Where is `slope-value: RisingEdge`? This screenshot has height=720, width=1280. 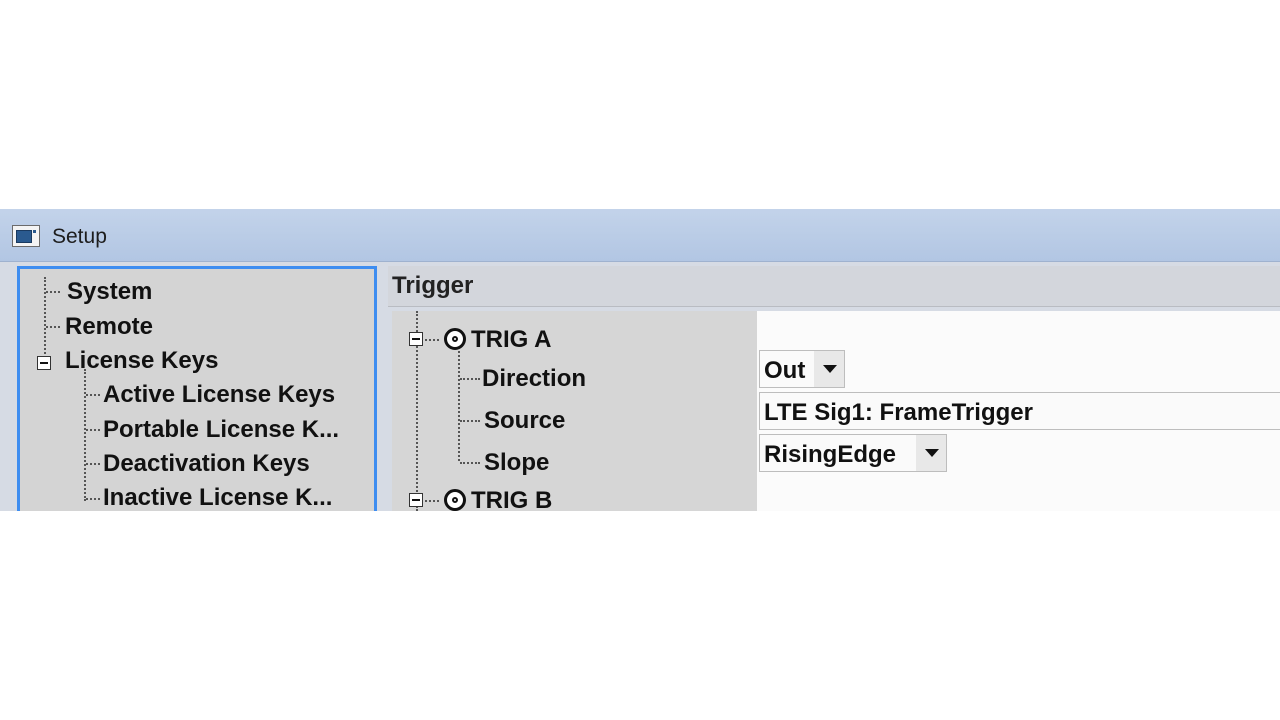
slope-value: RisingEdge is located at coordinates (830, 454).